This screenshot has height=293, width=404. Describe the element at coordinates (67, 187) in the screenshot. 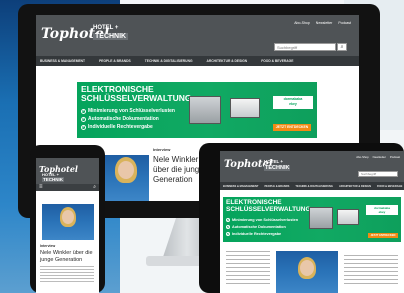

I see `phone-menu-bar: ≡ ⌕` at that location.